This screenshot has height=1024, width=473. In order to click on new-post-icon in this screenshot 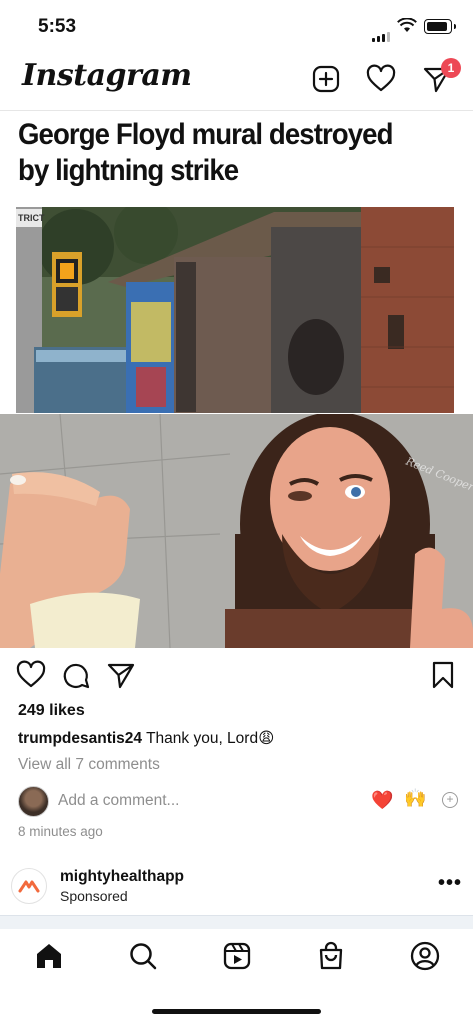, I will do `click(326, 79)`.